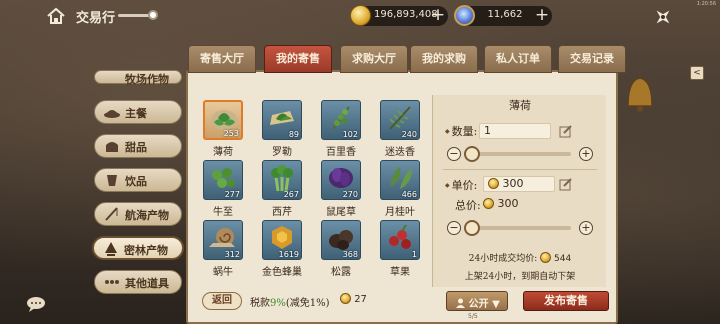  I want to click on tab-label: 交易记录, so click(592, 58).